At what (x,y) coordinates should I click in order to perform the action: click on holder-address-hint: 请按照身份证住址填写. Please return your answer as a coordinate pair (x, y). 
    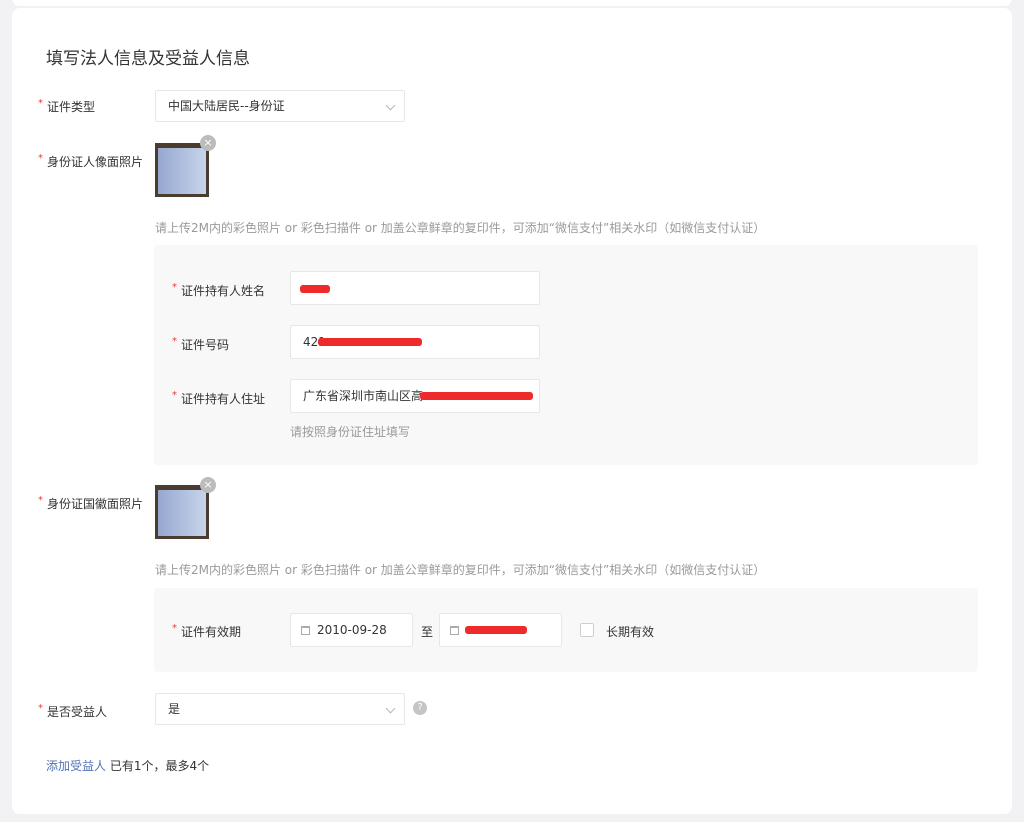
    Looking at the image, I should click on (350, 432).